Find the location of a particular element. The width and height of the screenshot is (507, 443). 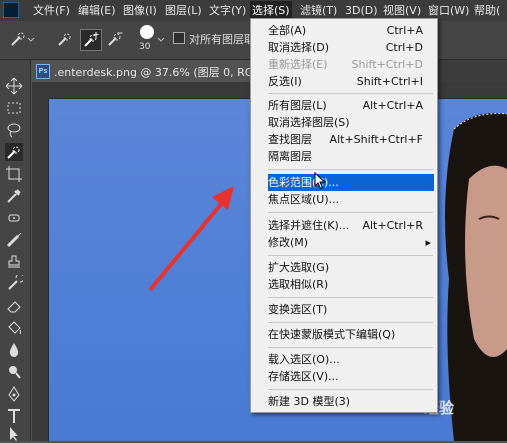

menu-item-deselect-layers: 取消选择图层(S) is located at coordinates (344, 122).